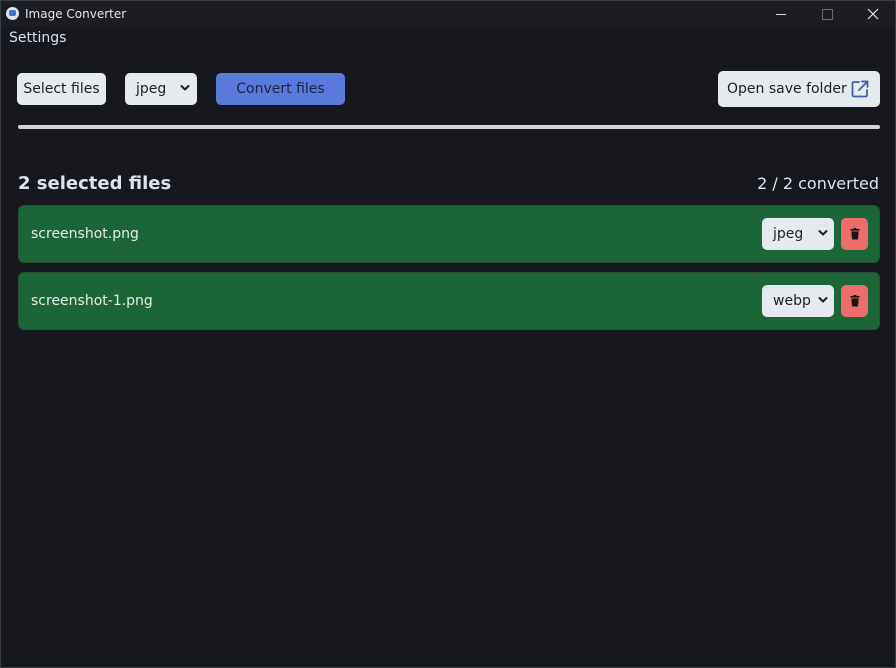 The height and width of the screenshot is (668, 896). What do you see at coordinates (787, 89) in the screenshot?
I see `open-save-folder-label: Open save folder` at bounding box center [787, 89].